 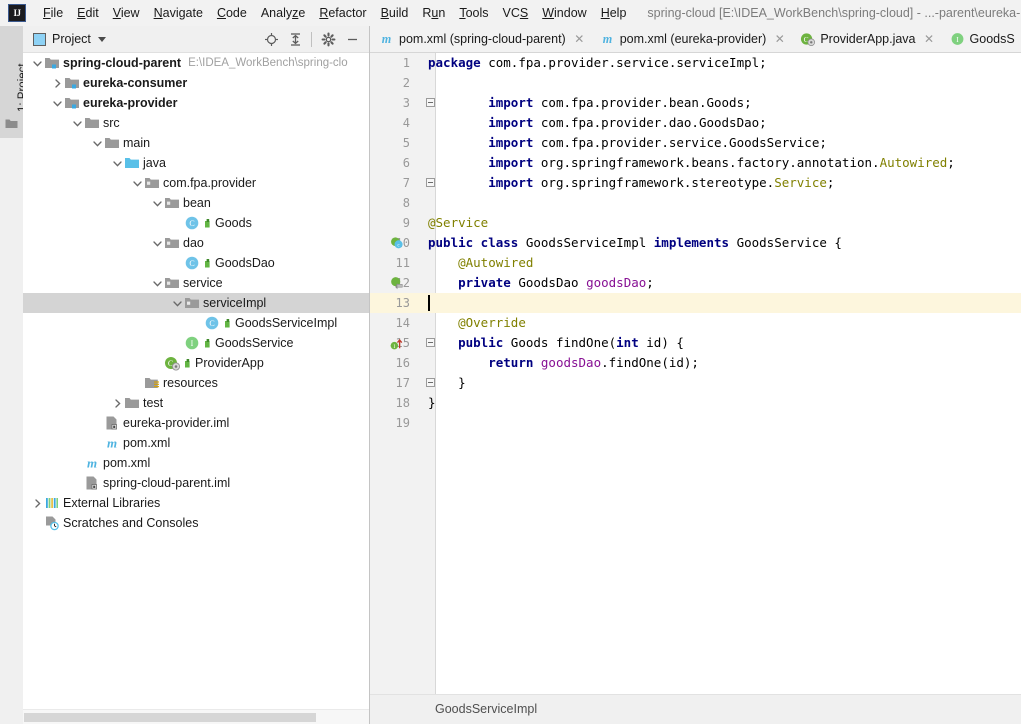 What do you see at coordinates (695, 123) in the screenshot?
I see `code-line-4: 4 import com.fpa.provider.dao.GoodsDao;` at bounding box center [695, 123].